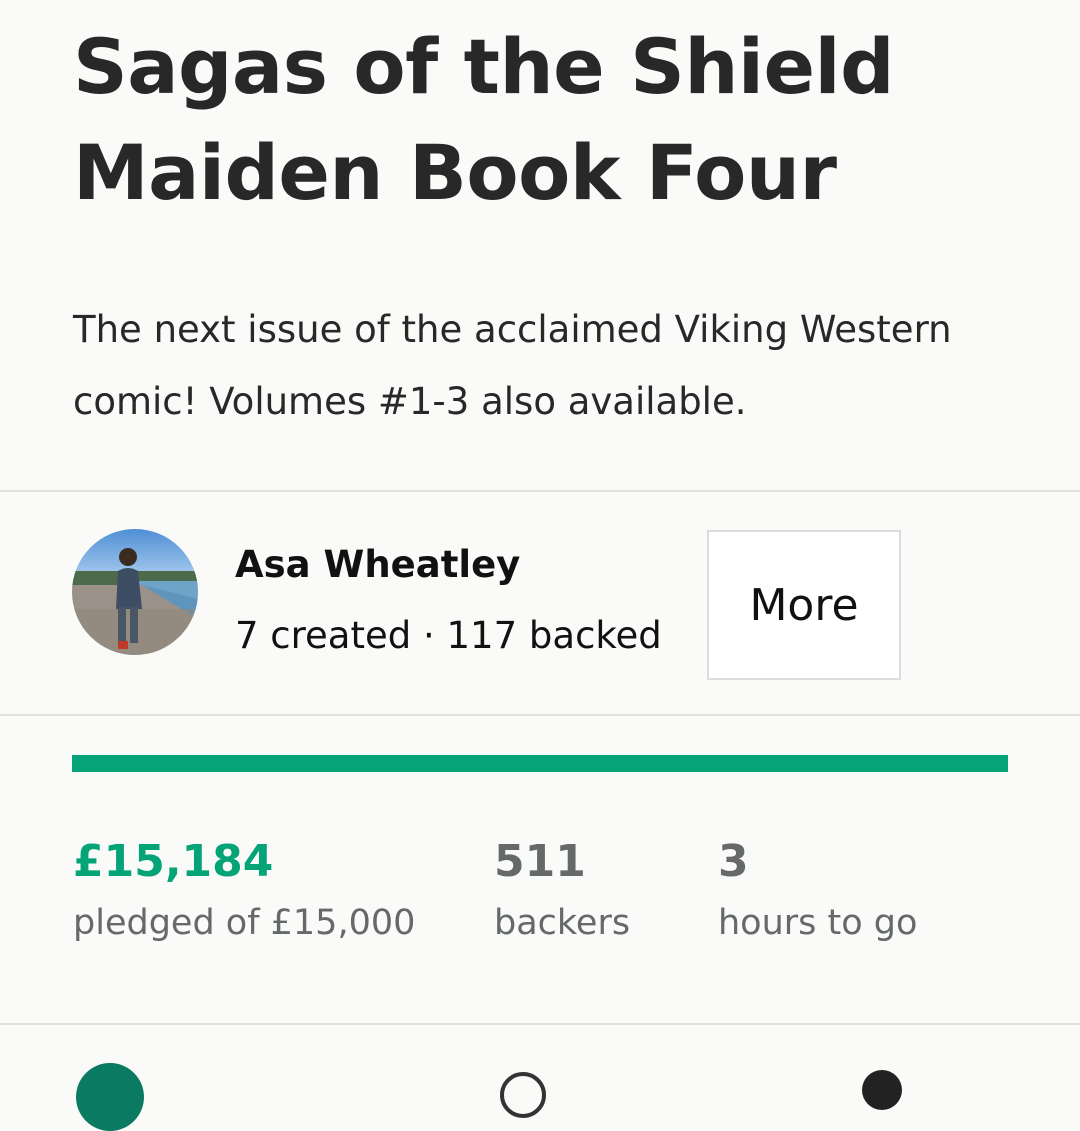 The width and height of the screenshot is (1080, 1131). Describe the element at coordinates (173, 861) in the screenshot. I see `pledged-amount: £15,184` at that location.